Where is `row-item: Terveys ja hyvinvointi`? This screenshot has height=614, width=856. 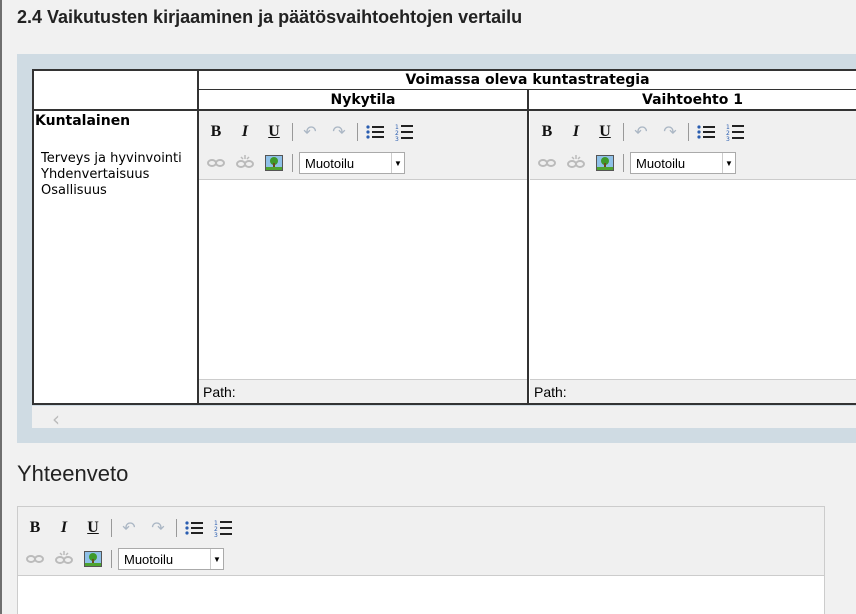 row-item: Terveys ja hyvinvointi is located at coordinates (111, 158).